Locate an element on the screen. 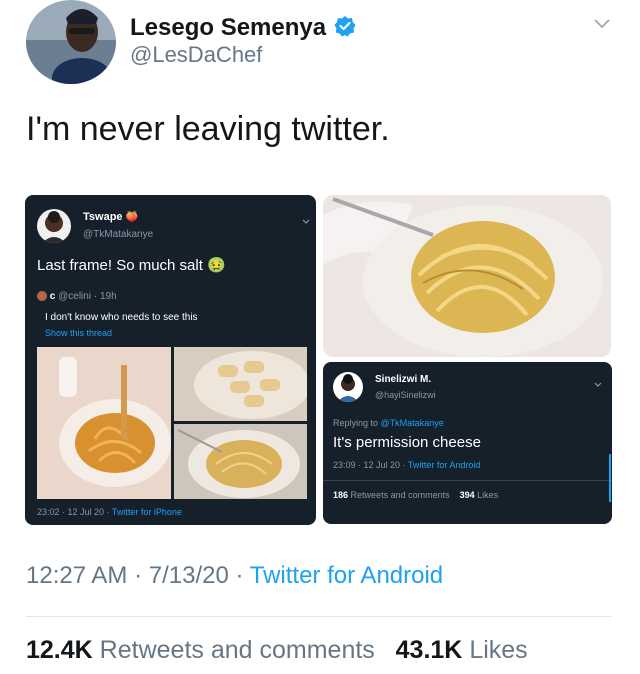 The image size is (640, 674). author-name: Lesego Semenya is located at coordinates (228, 28).